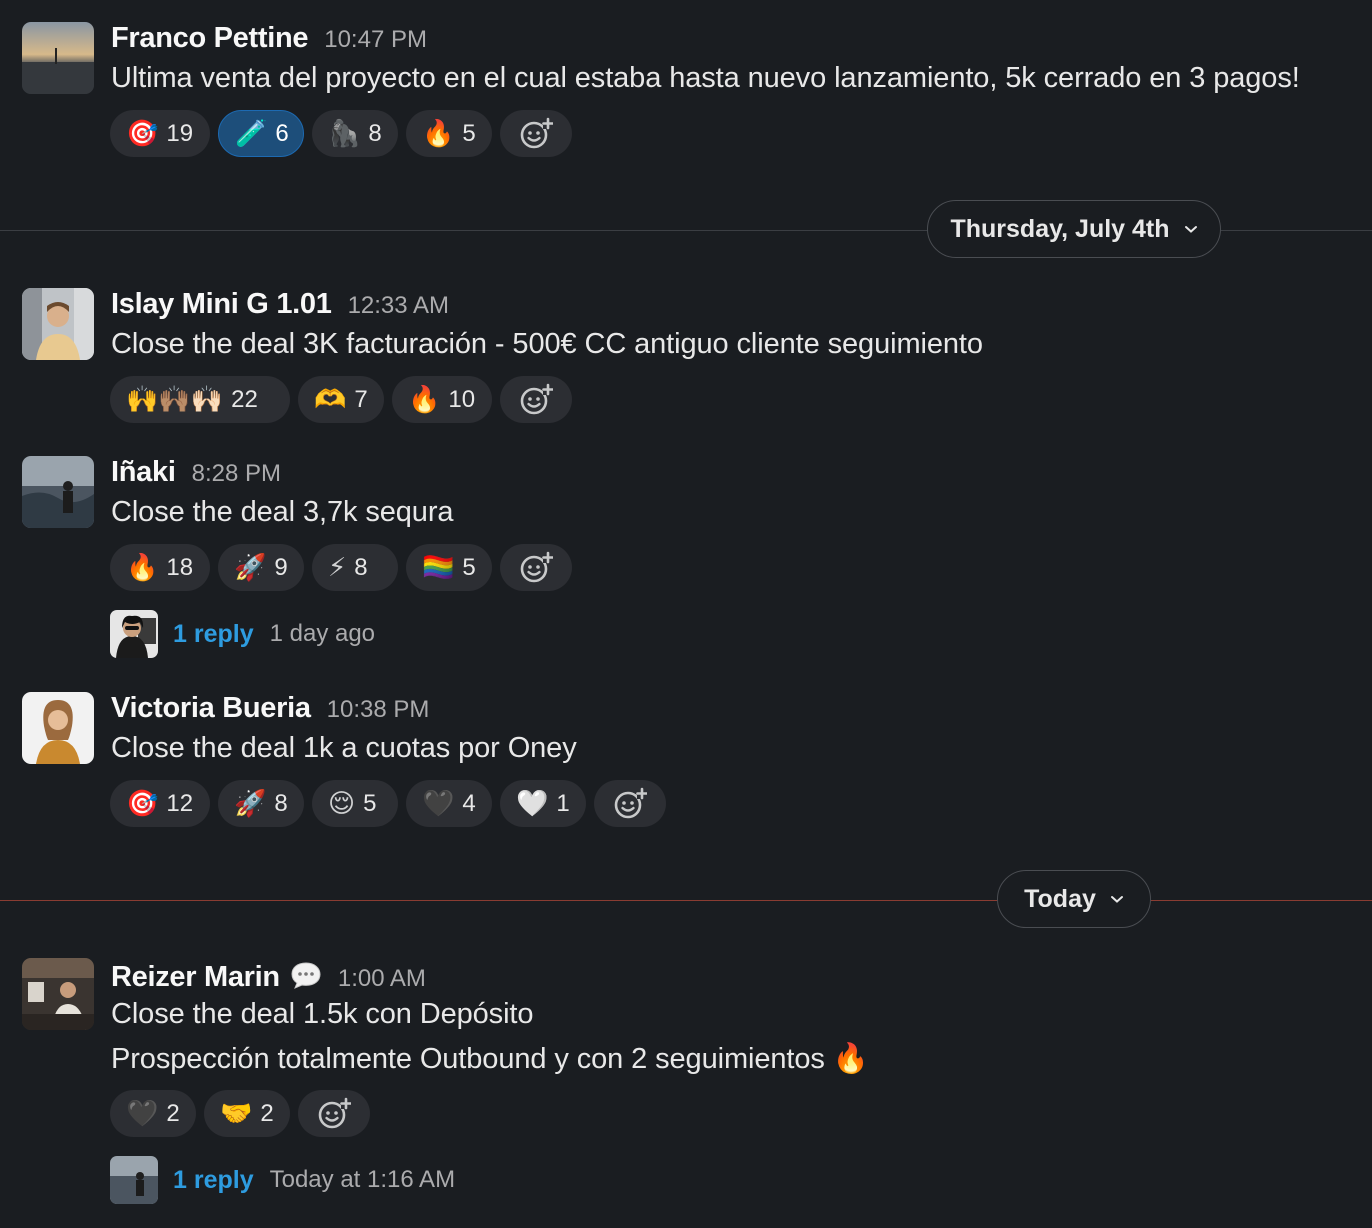  Describe the element at coordinates (211, 708) in the screenshot. I see `author-name: Victoria Bueria` at that location.